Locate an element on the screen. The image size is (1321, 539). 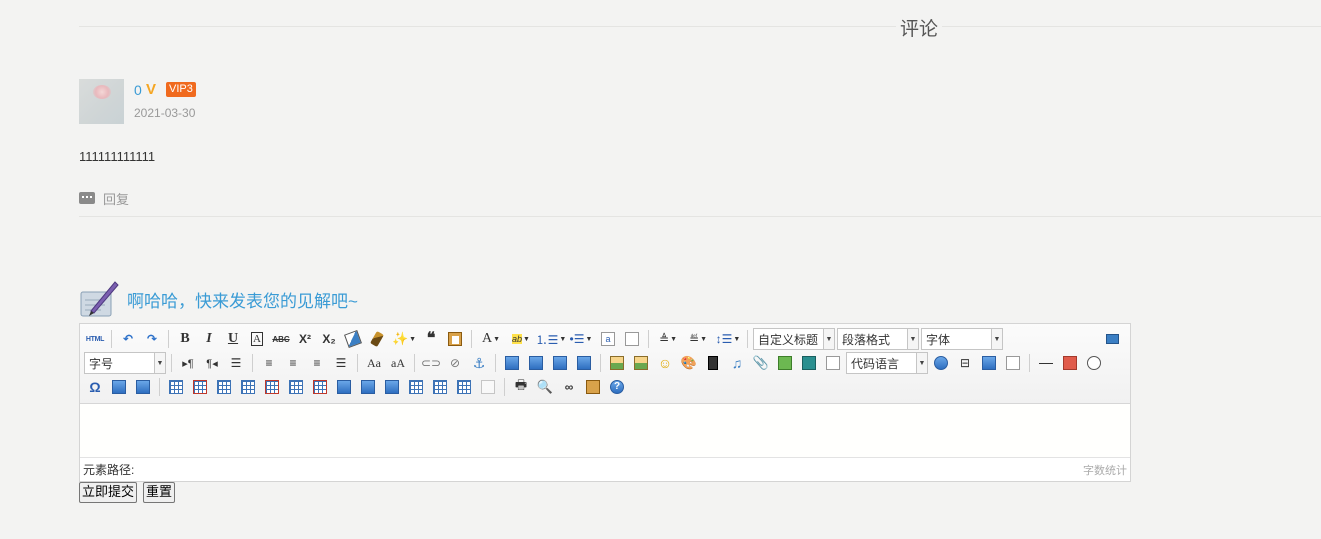
ltr-direction-button: ▸¶ is located at coordinates (188, 363).